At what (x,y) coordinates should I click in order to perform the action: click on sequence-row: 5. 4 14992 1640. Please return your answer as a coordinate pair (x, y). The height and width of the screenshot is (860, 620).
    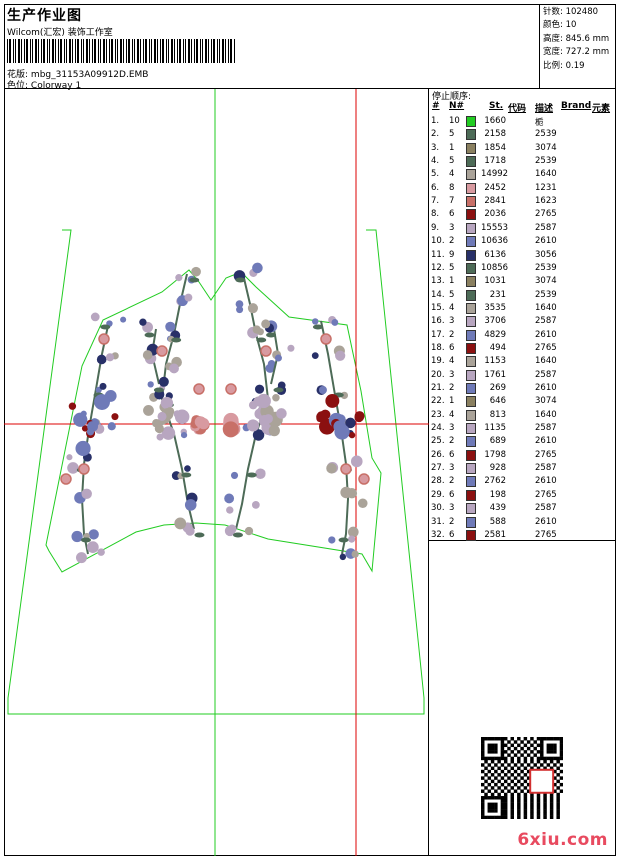
    Looking at the image, I should click on (522, 174).